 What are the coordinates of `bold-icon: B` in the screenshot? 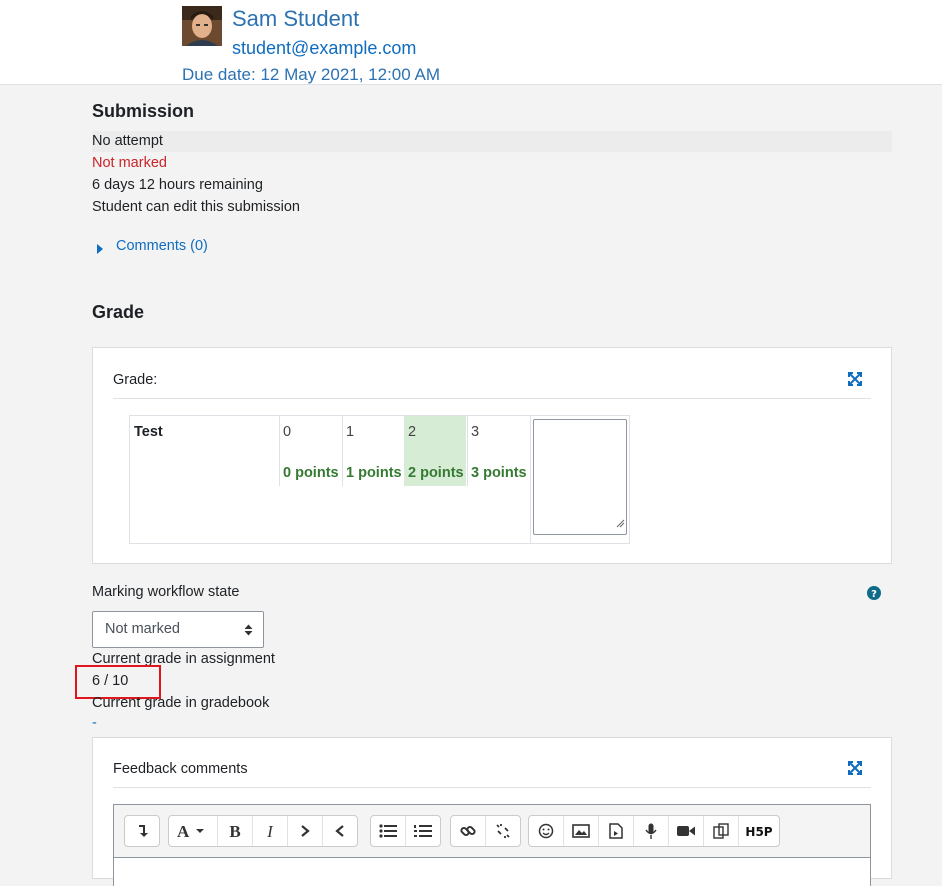 It's located at (235, 831).